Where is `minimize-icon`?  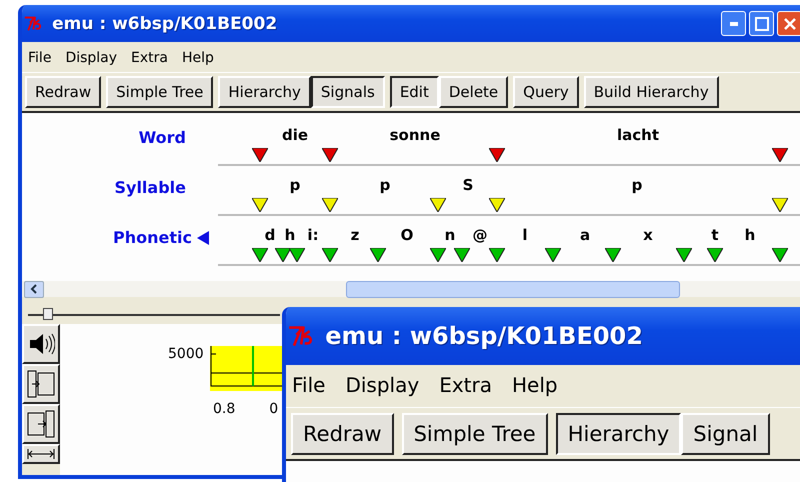
minimize-icon is located at coordinates (734, 24).